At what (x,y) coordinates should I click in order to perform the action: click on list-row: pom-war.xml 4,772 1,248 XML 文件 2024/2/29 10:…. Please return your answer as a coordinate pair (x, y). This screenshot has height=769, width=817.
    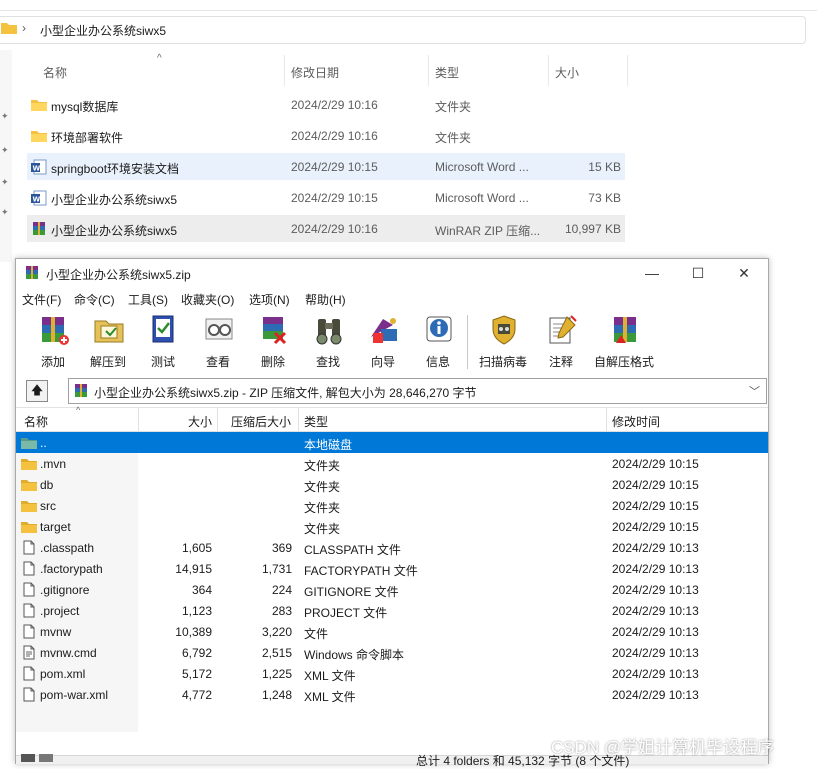
    Looking at the image, I should click on (392, 694).